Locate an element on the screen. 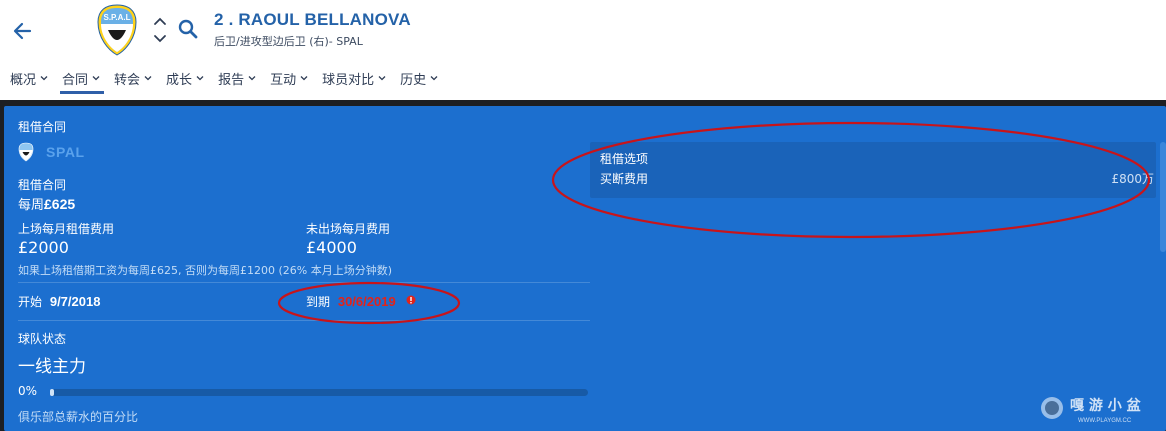 This screenshot has width=1166, height=431. crest-text: S.P.A.L is located at coordinates (117, 17).